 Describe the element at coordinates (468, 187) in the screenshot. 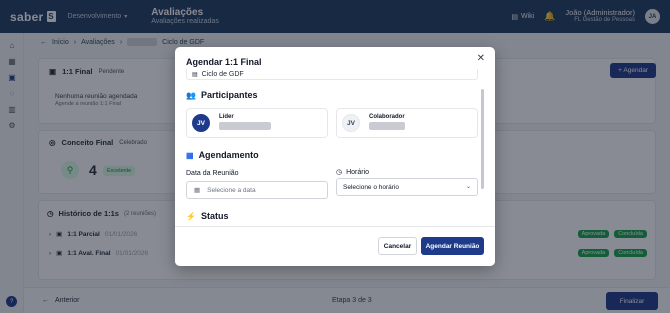

I see `chevron-down-icon: ⌄` at that location.